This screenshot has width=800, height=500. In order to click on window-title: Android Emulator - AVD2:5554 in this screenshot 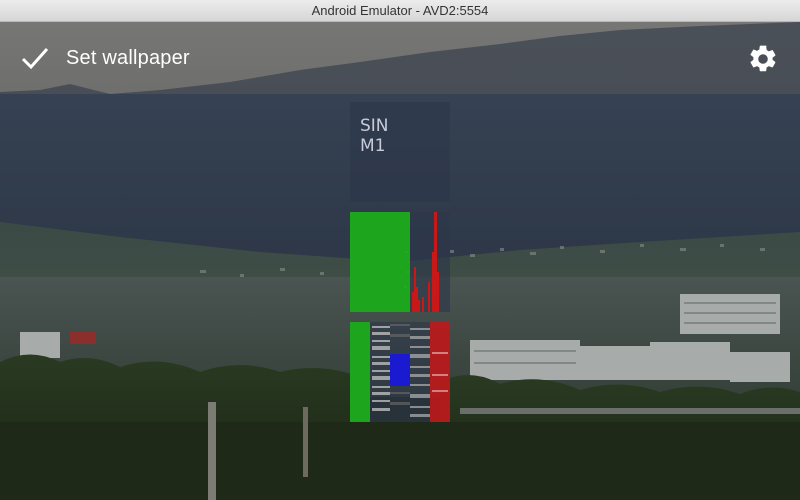, I will do `click(400, 10)`.